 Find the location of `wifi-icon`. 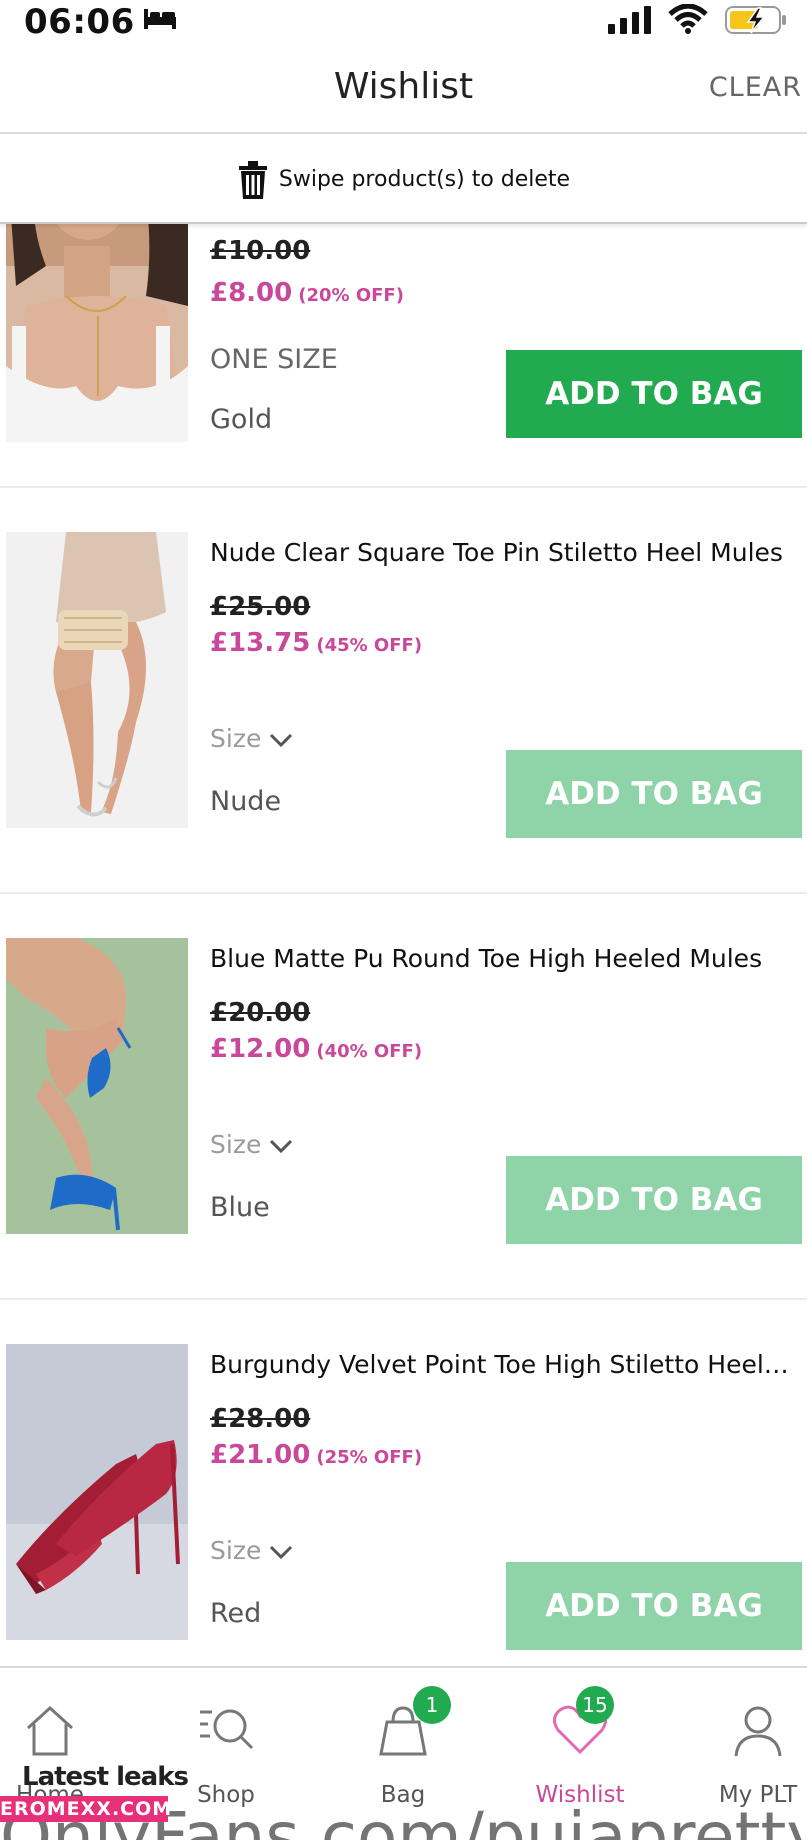

wifi-icon is located at coordinates (688, 19).